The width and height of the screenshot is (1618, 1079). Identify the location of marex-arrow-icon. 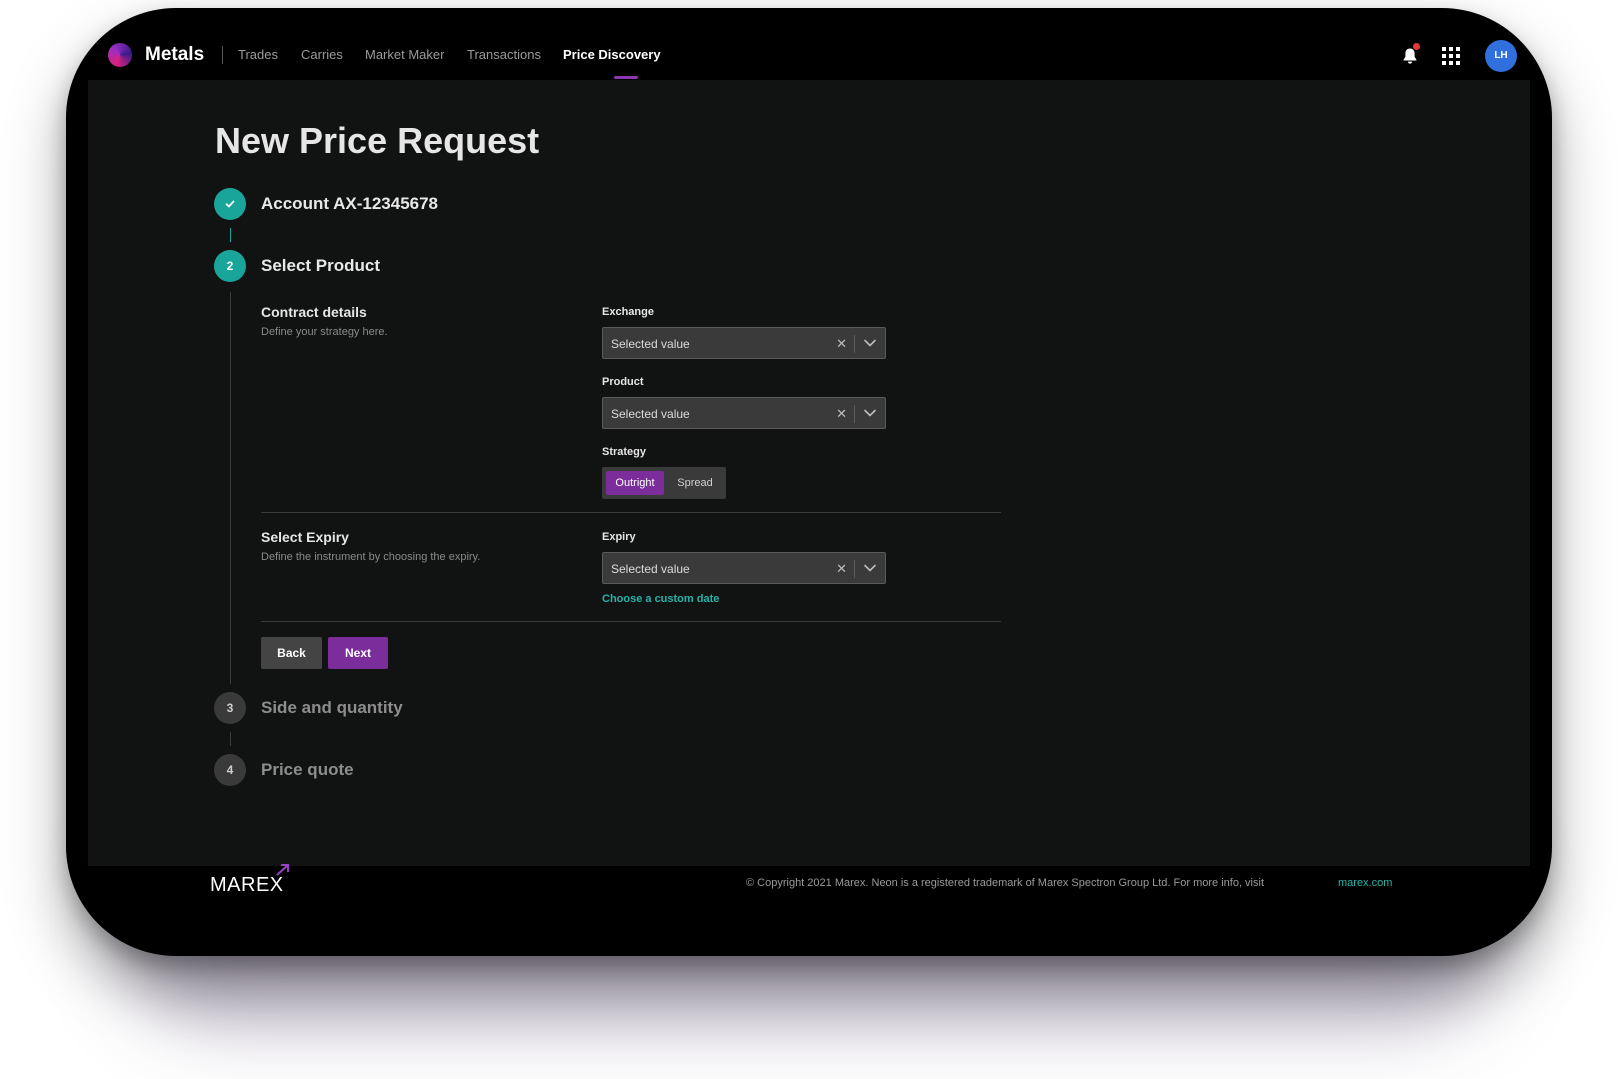
(282, 870).